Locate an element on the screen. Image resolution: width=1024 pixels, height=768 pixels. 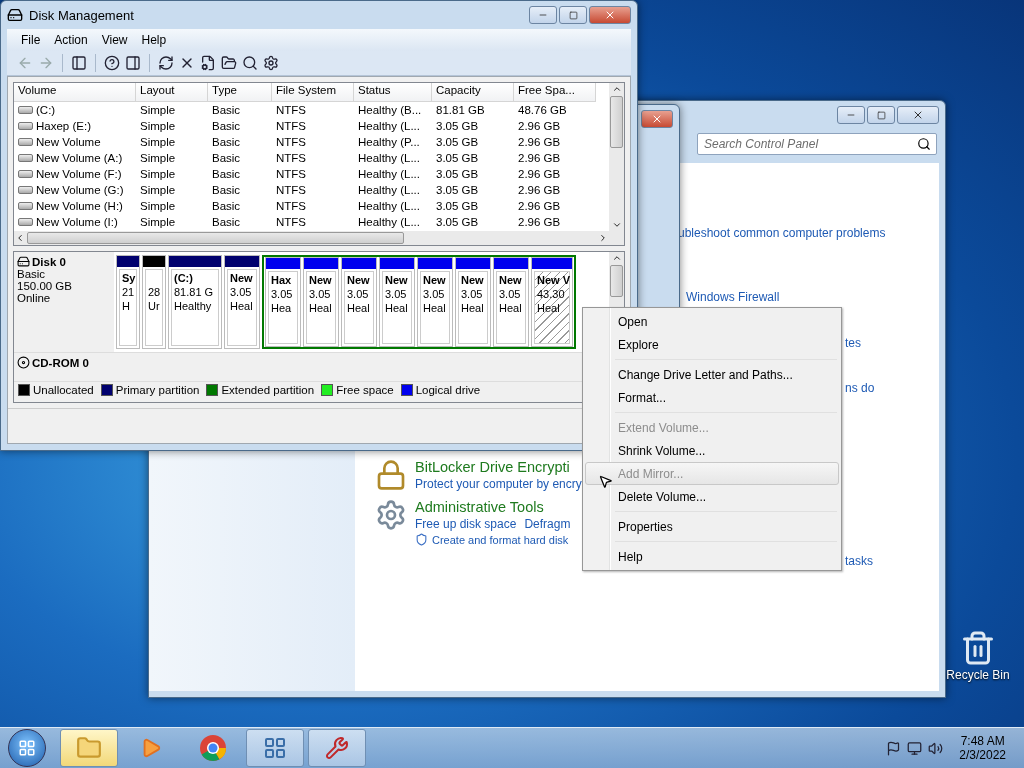
partition: New V 43.30 Heal is located at coordinates (552, 302).